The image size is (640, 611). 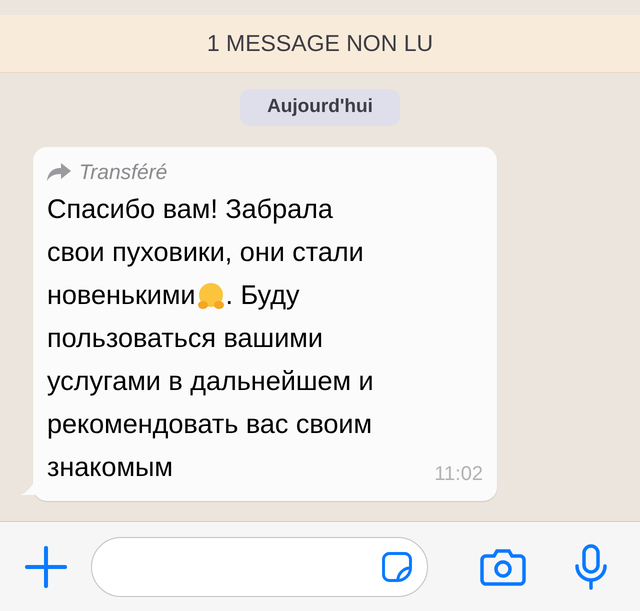 What do you see at coordinates (210, 381) in the screenshot?
I see `message-line: услугами в дальнейшем и` at bounding box center [210, 381].